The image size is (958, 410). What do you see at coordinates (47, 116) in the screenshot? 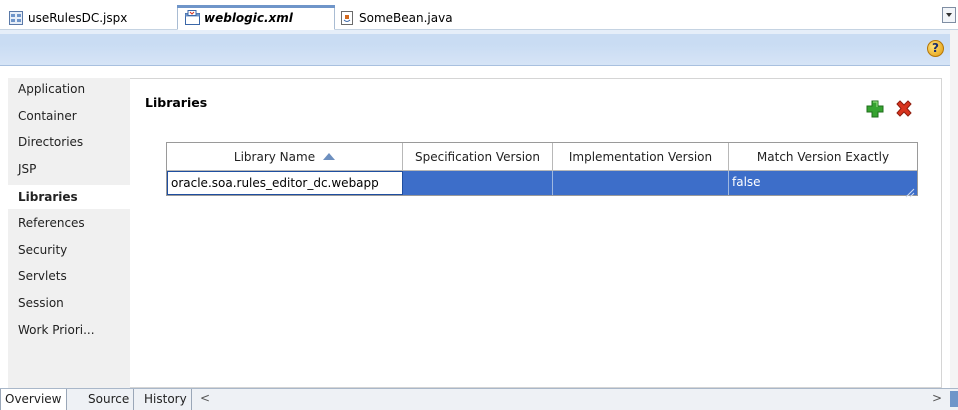
I see `nav-item-container: Container` at bounding box center [47, 116].